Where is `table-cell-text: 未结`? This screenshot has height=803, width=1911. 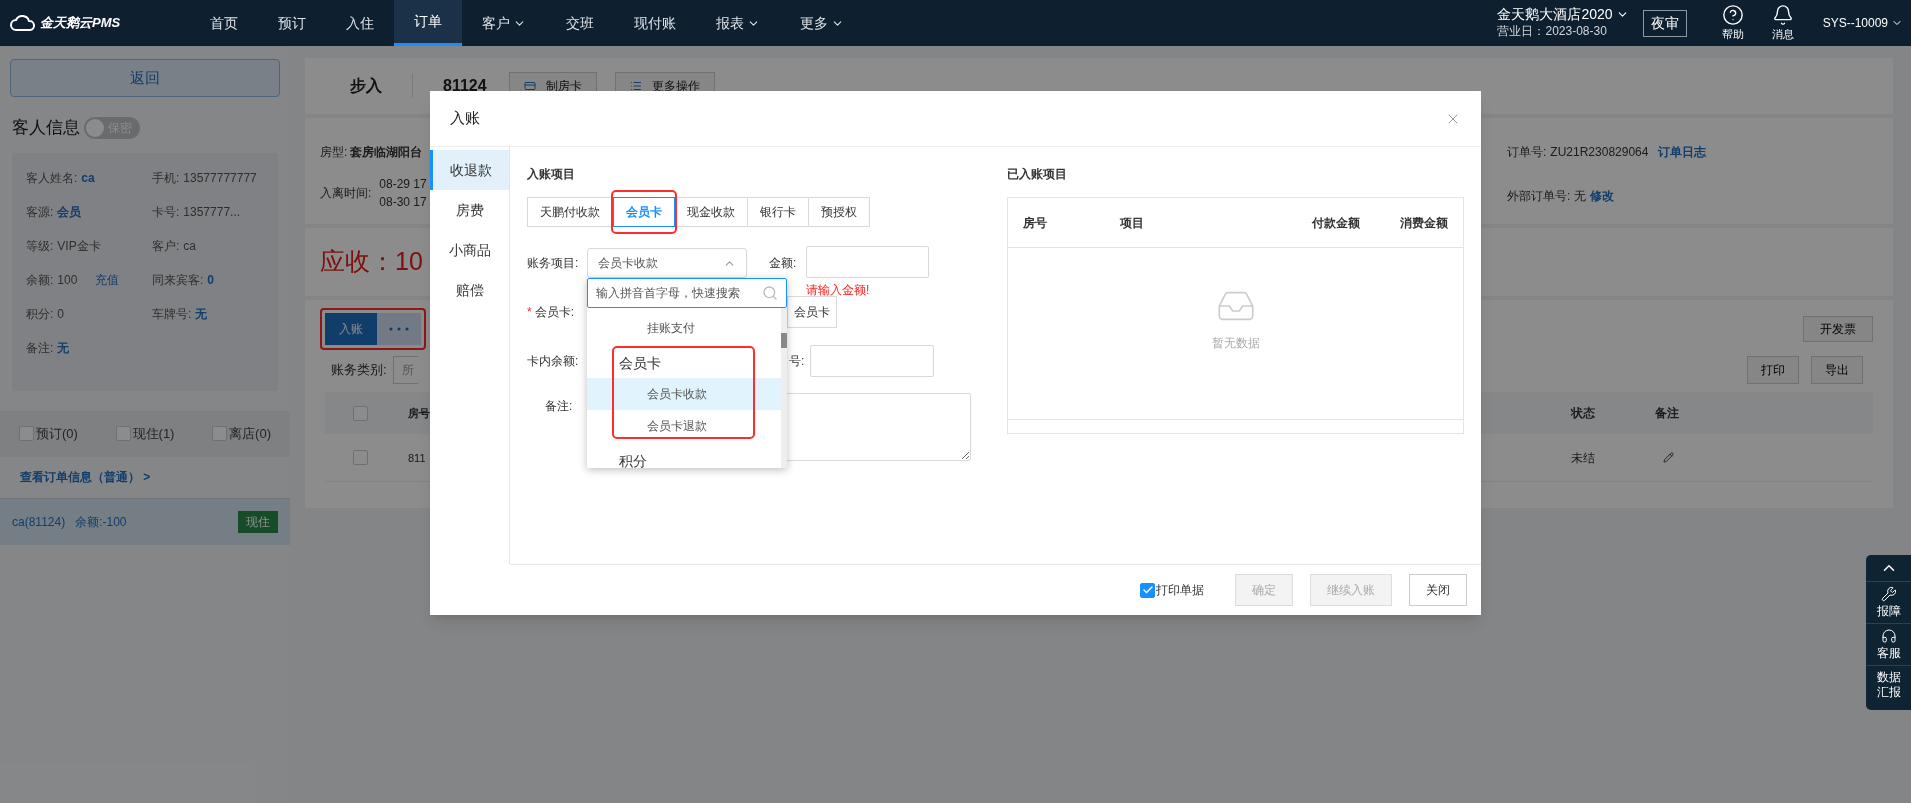
table-cell-text: 未结 is located at coordinates (1583, 458).